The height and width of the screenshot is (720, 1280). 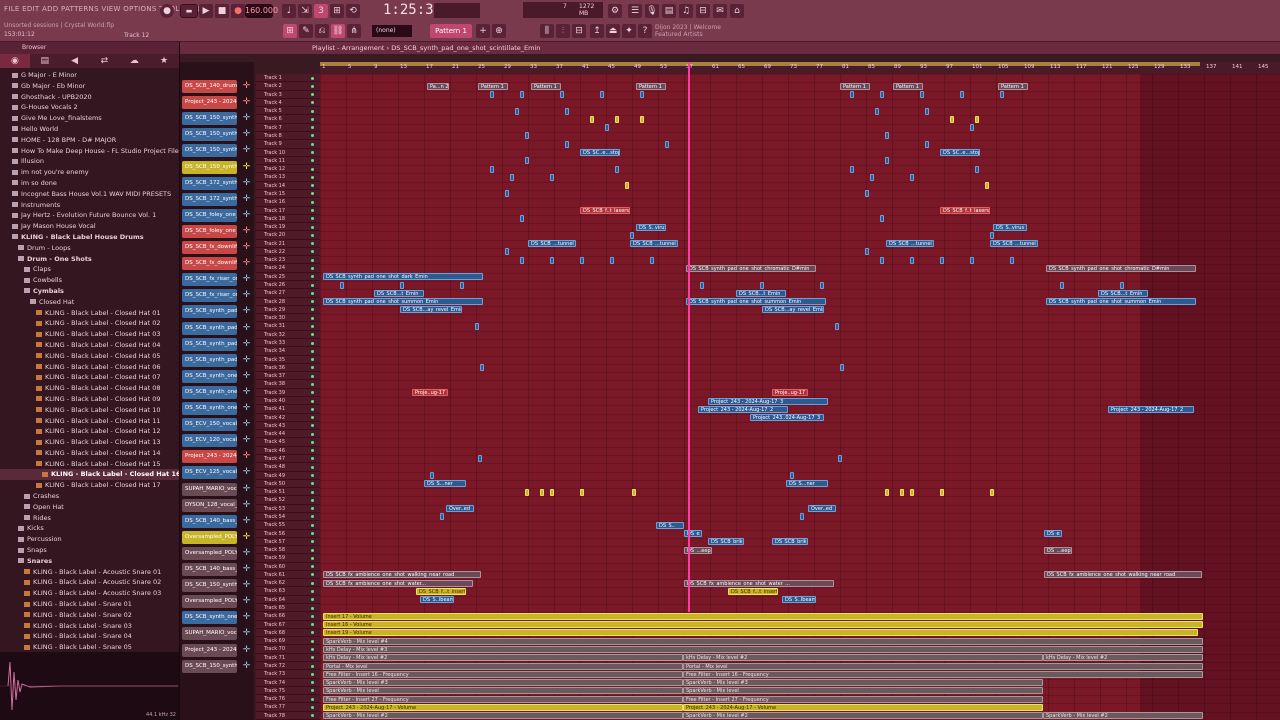 I want to click on pat-song-toggle-icon: ●, so click(x=167, y=11).